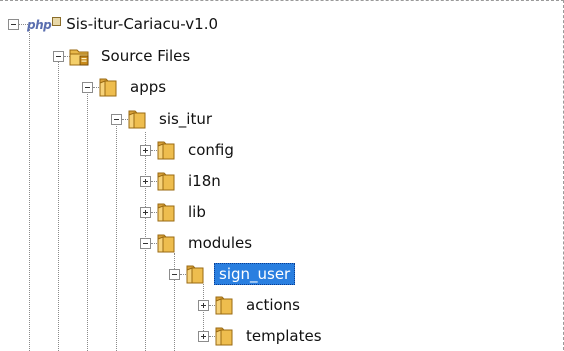 This screenshot has height=351, width=564. I want to click on tree-node-source-files: Source Files, so click(123, 56).